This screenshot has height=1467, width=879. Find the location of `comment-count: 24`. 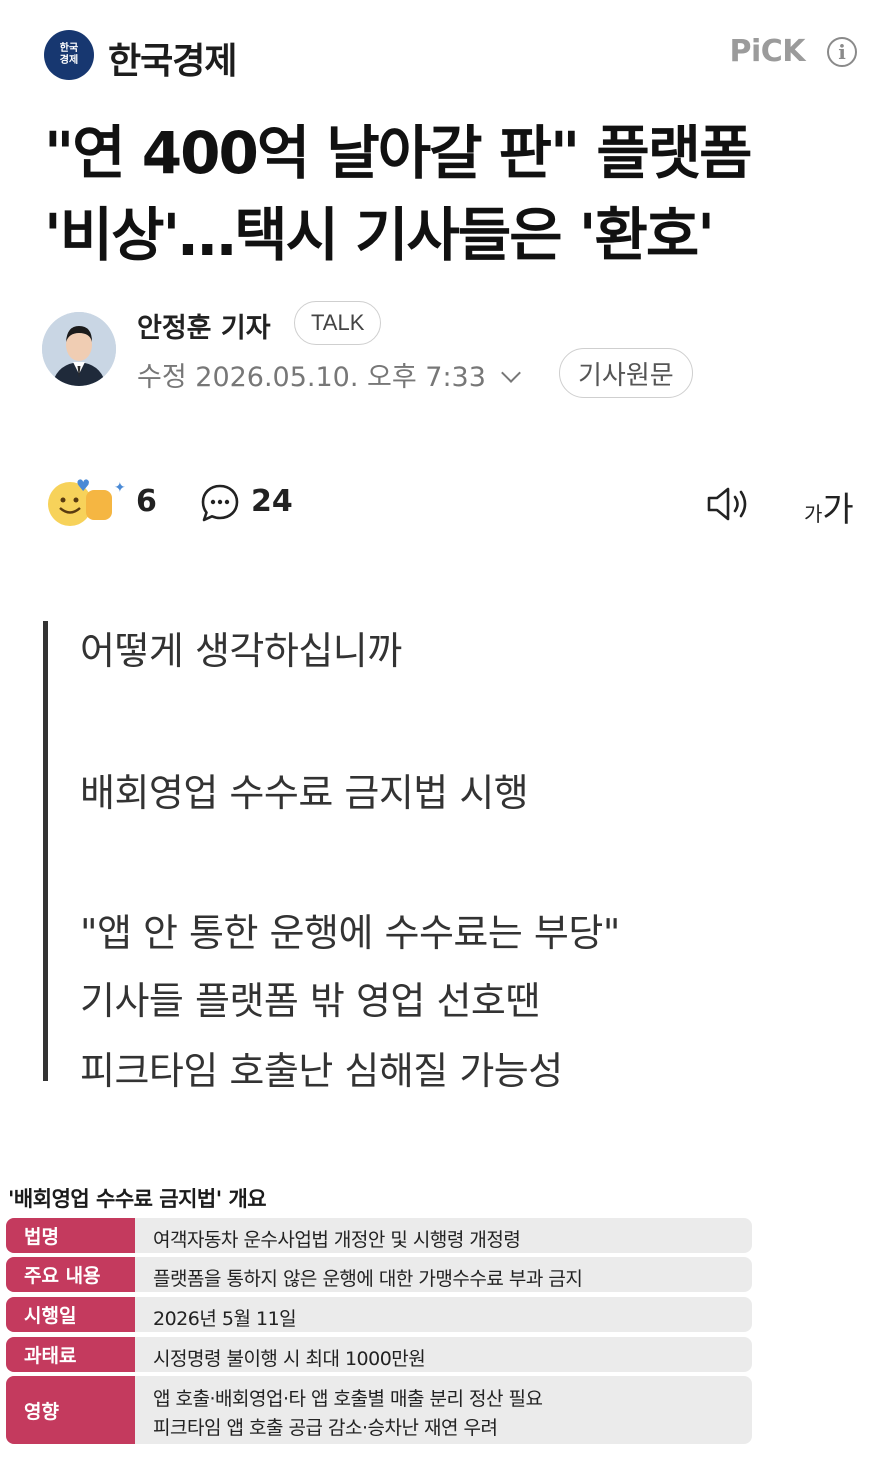

comment-count: 24 is located at coordinates (272, 501).